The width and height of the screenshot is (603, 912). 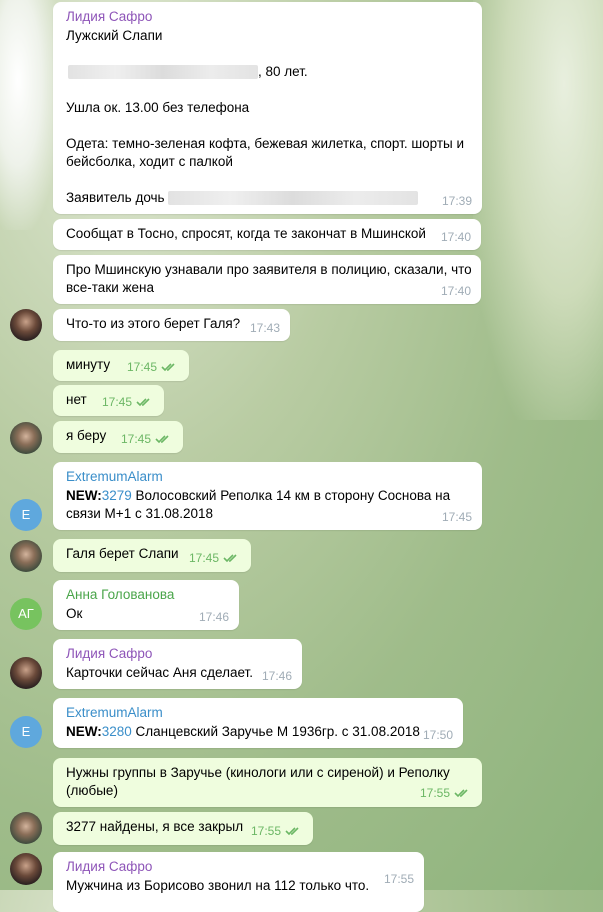 I want to click on message-text: Лужский Слапи, so click(x=114, y=35).